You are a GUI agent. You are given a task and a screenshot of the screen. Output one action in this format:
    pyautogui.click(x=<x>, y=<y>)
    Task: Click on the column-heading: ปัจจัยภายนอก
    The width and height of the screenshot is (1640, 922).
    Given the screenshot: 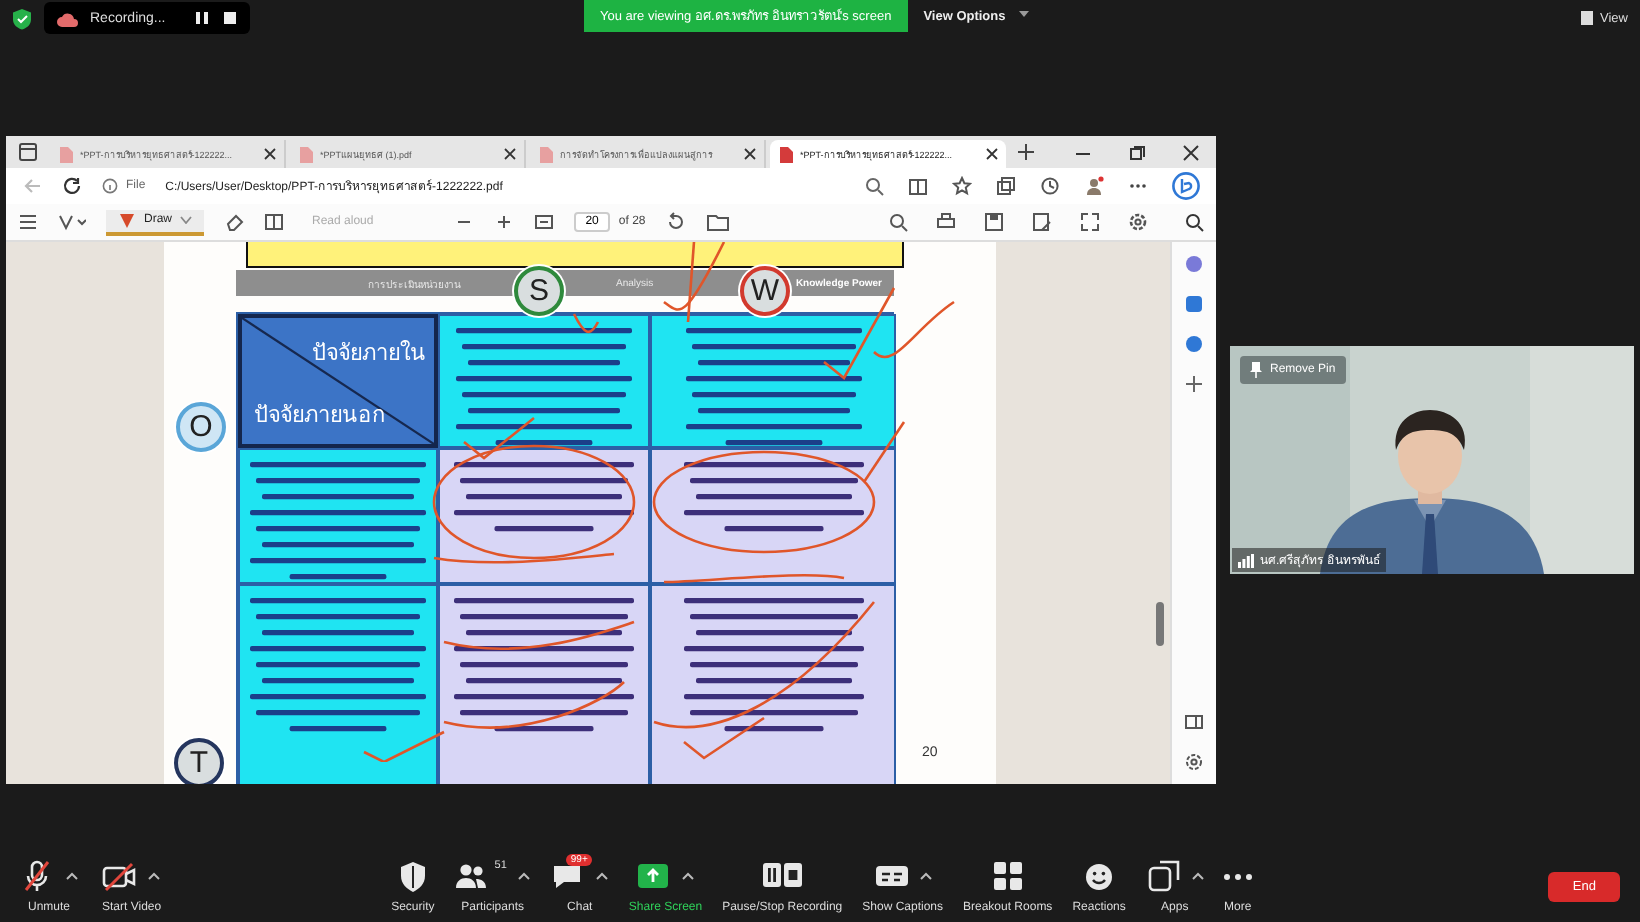 What is the action you would take?
    pyautogui.click(x=320, y=417)
    